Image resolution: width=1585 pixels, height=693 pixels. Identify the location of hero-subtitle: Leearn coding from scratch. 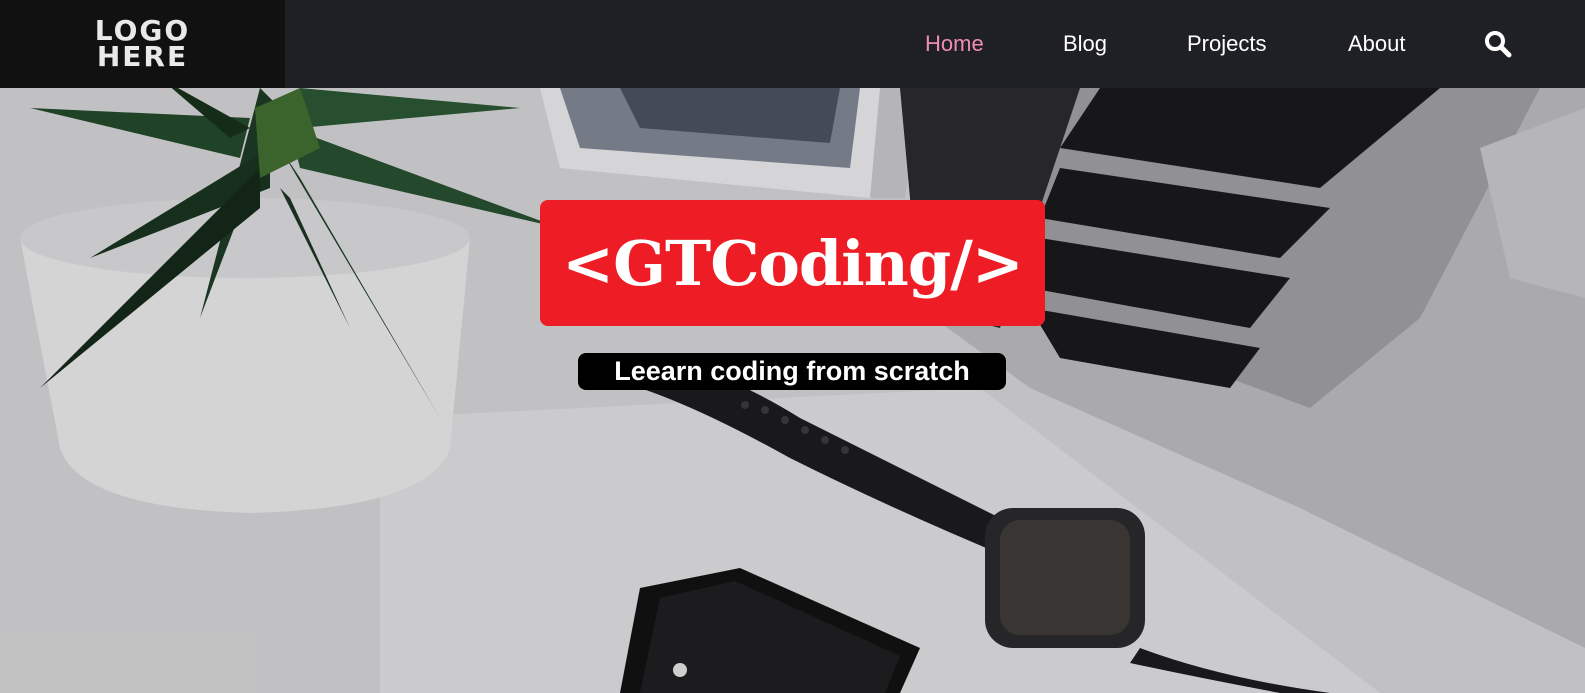
(792, 371).